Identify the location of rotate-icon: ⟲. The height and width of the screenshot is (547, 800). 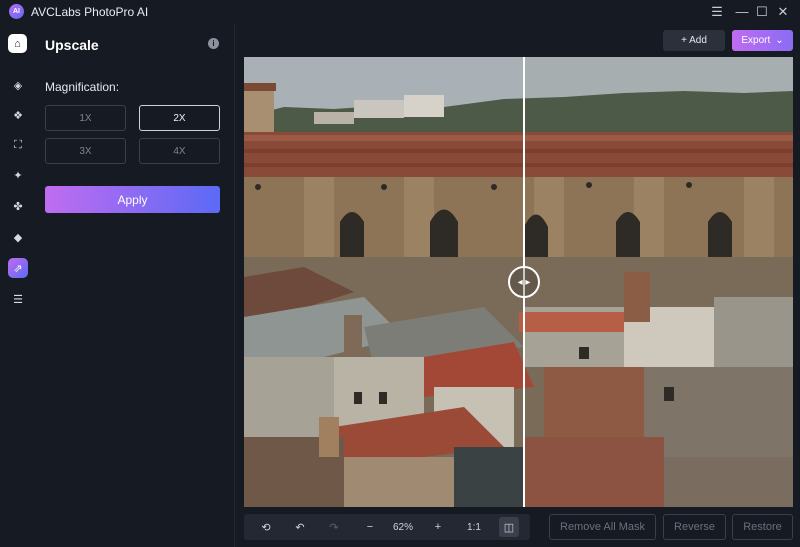
(266, 527).